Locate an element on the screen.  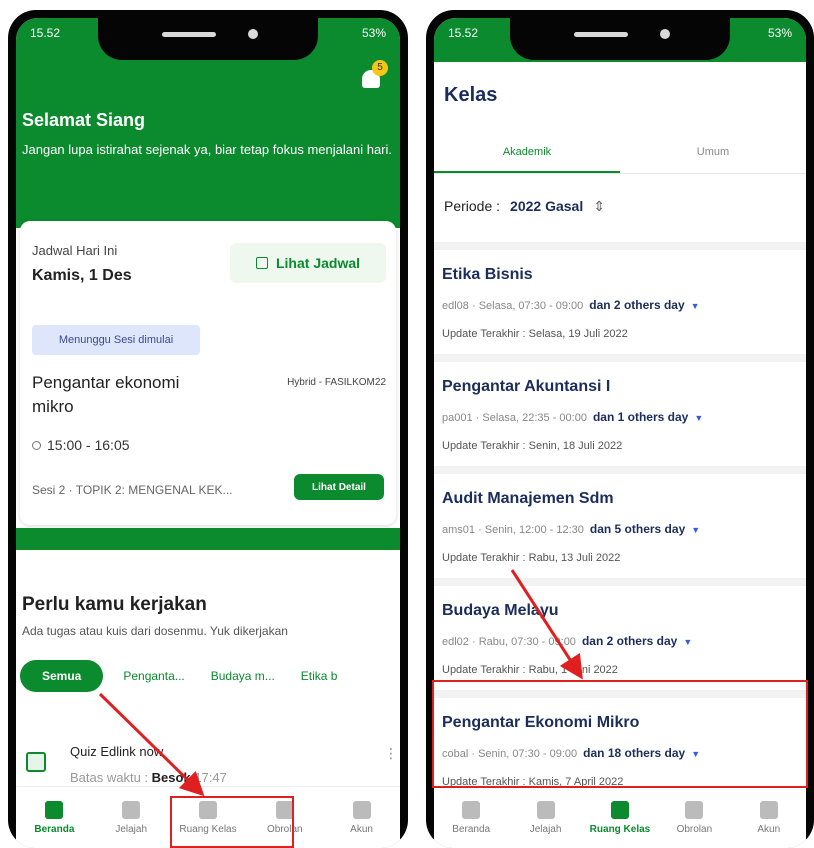
updown-icon: ⇕ is located at coordinates (599, 206).